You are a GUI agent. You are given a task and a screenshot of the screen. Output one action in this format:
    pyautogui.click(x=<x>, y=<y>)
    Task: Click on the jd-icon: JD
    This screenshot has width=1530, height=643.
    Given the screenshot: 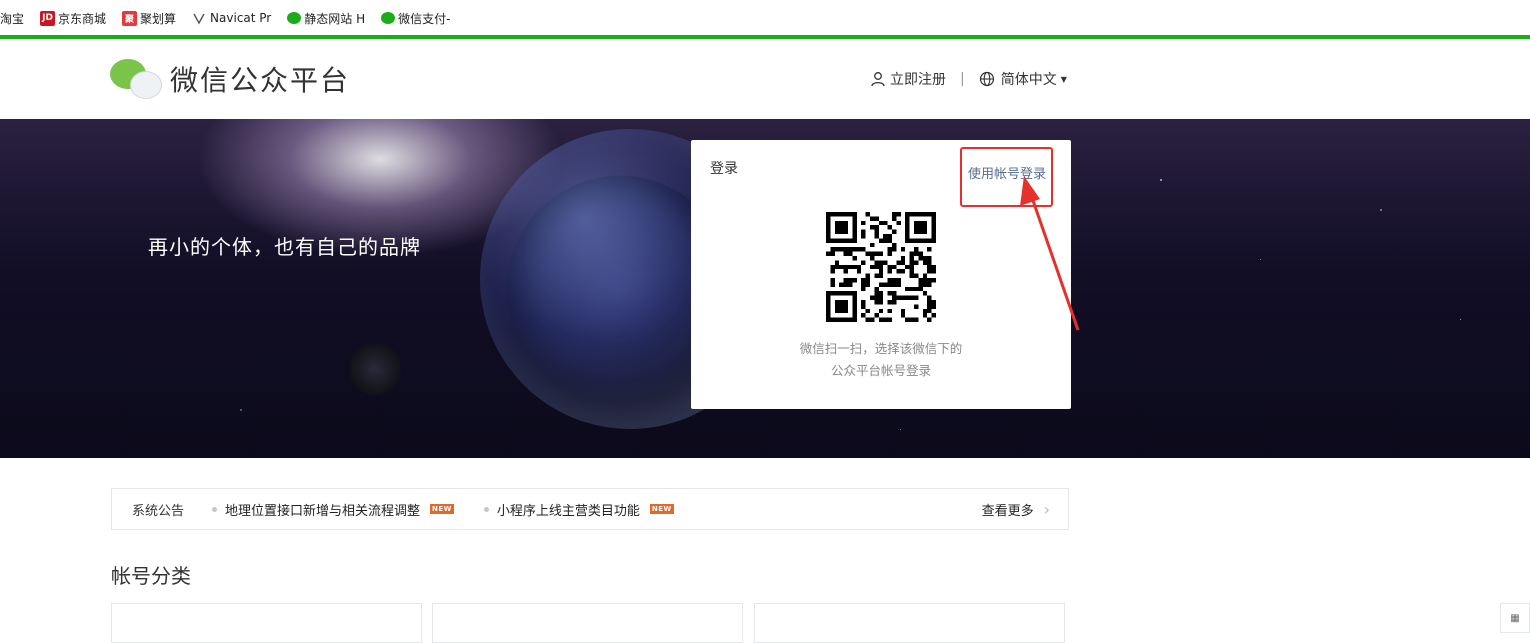 What is the action you would take?
    pyautogui.click(x=48, y=18)
    